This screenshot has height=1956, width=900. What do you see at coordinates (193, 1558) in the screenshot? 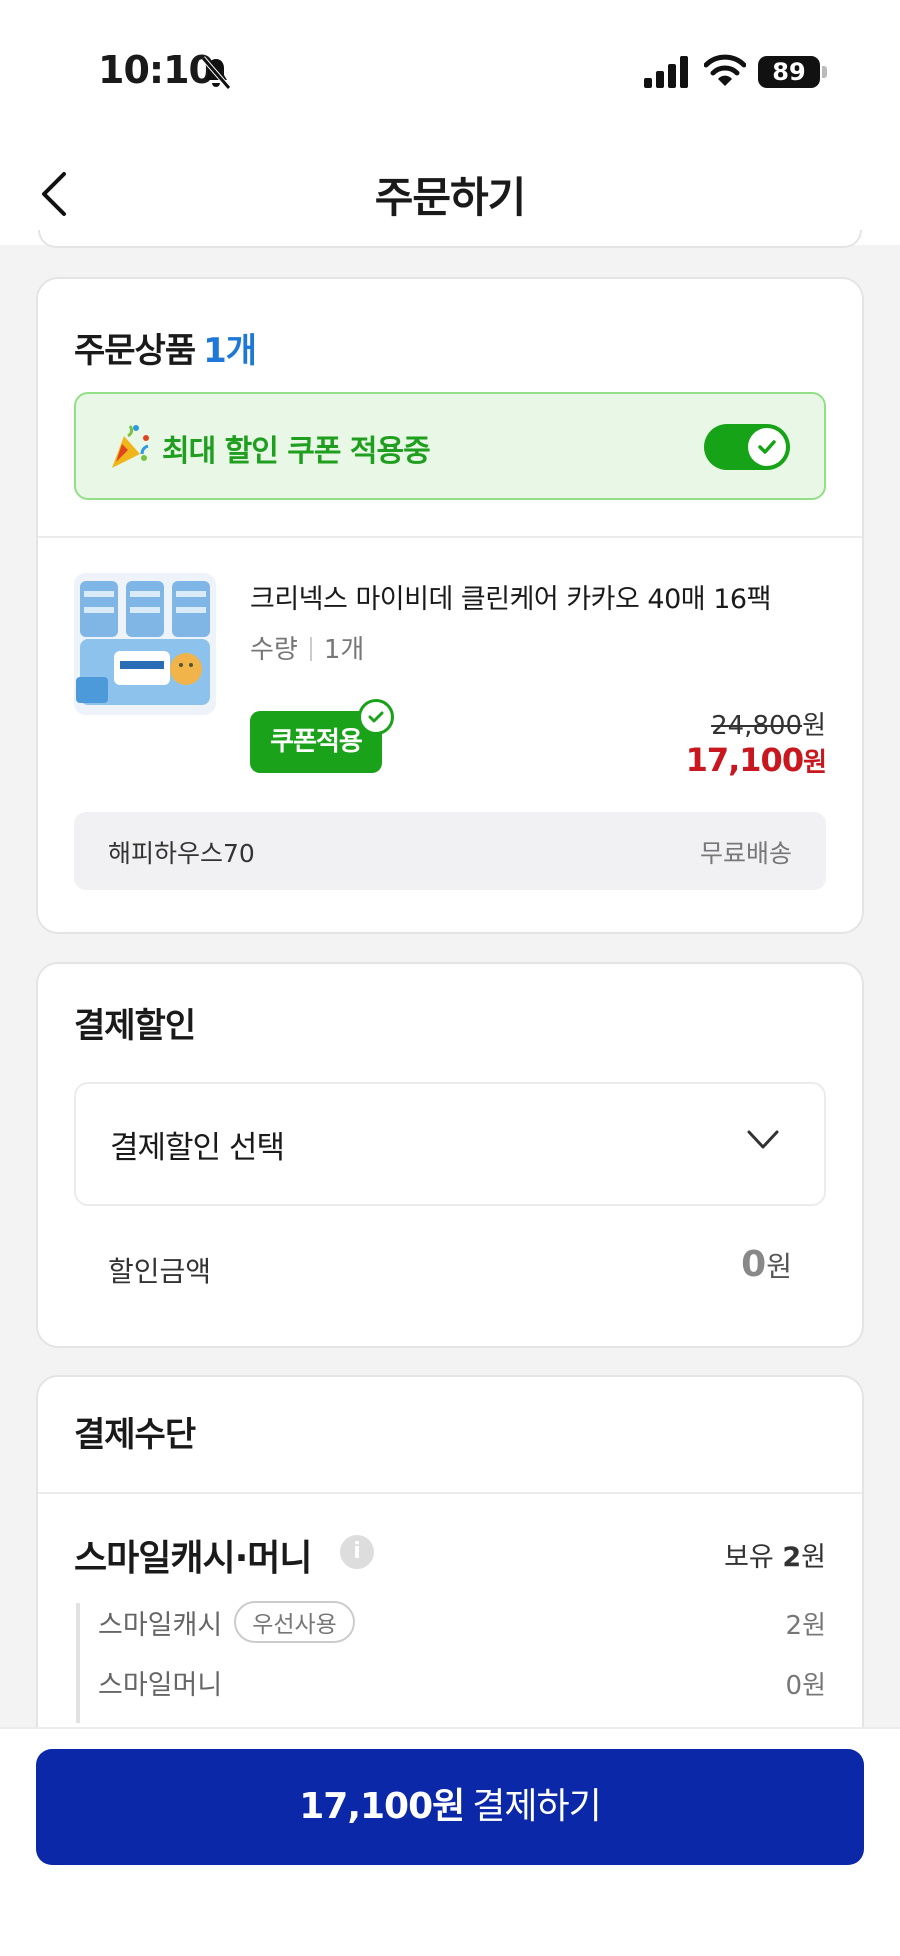
I see `smile-cash-money-title: 스마일캐시·머니` at bounding box center [193, 1558].